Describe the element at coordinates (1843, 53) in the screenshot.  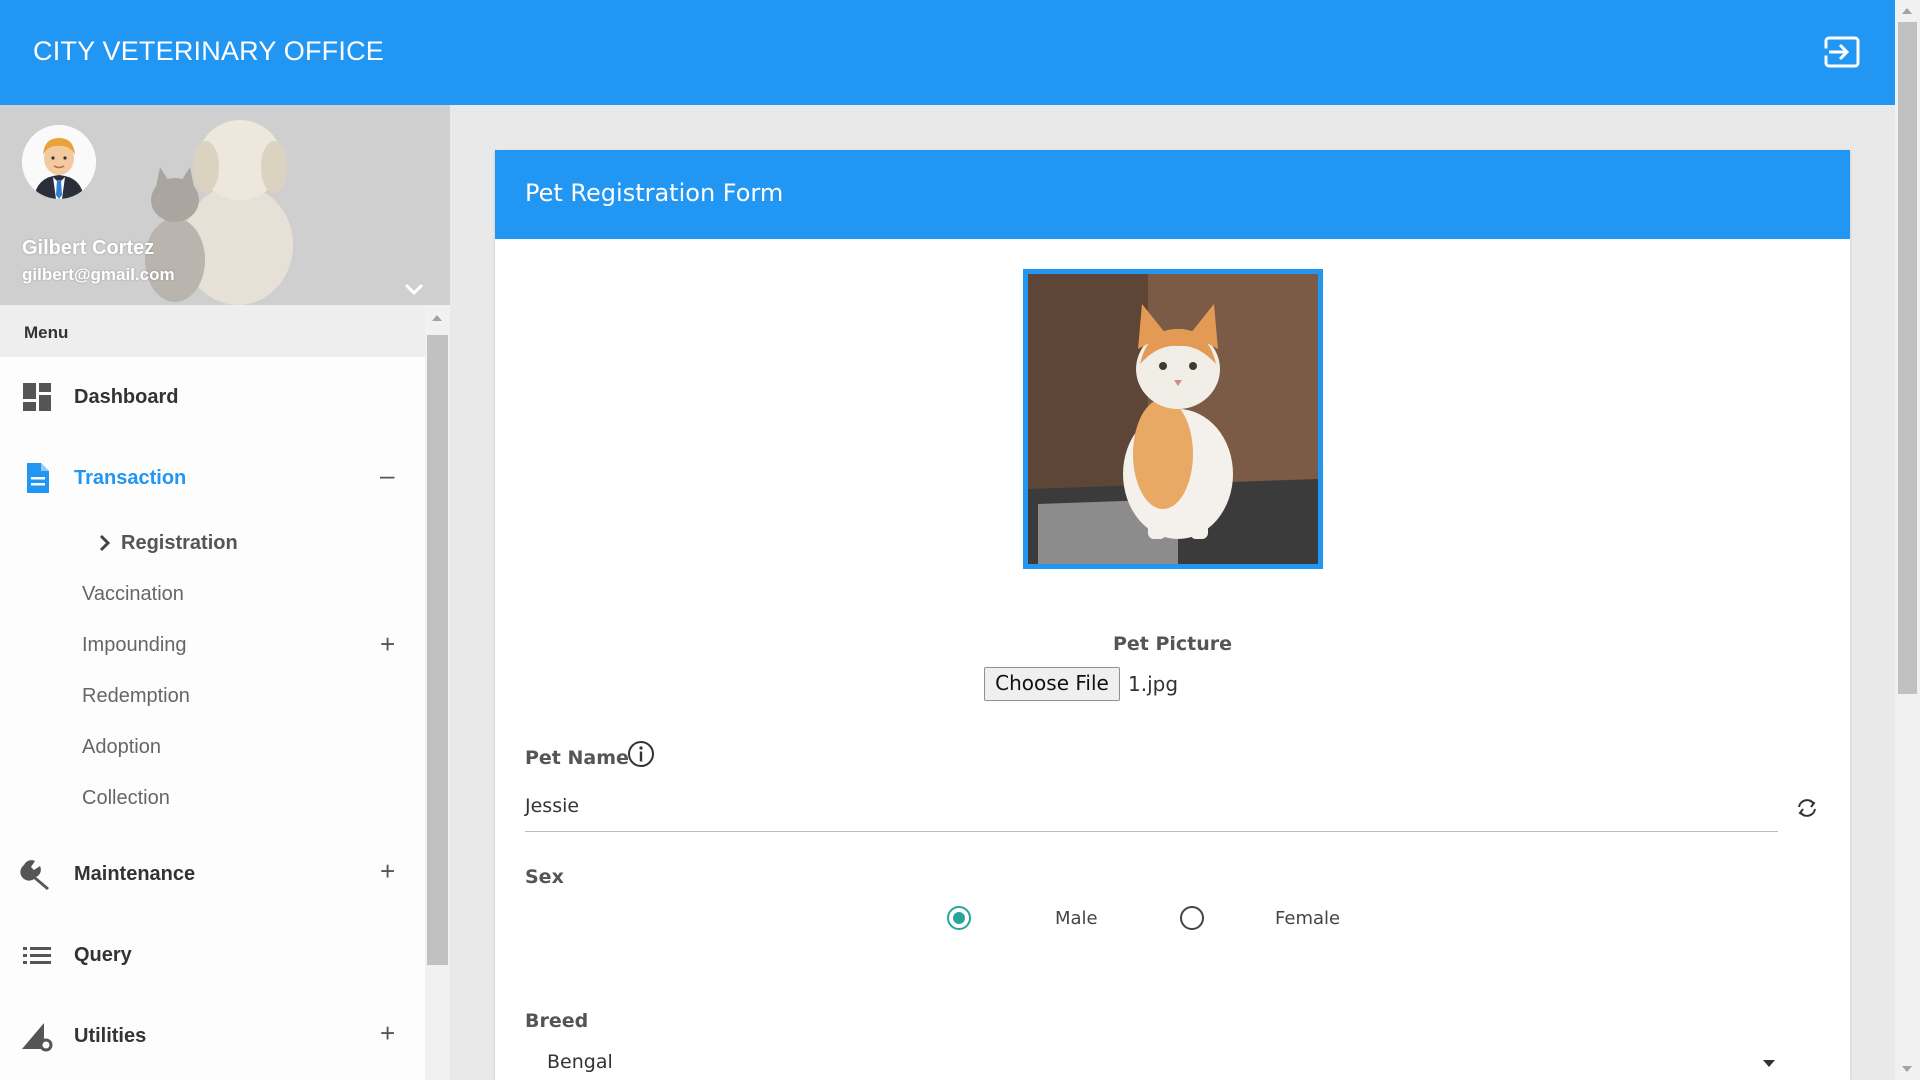
I see `logout-icon` at that location.